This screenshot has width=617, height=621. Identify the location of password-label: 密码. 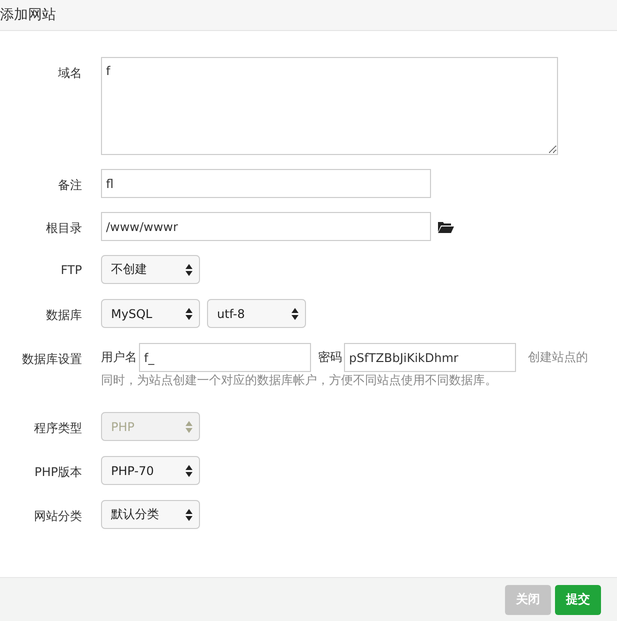
(330, 357).